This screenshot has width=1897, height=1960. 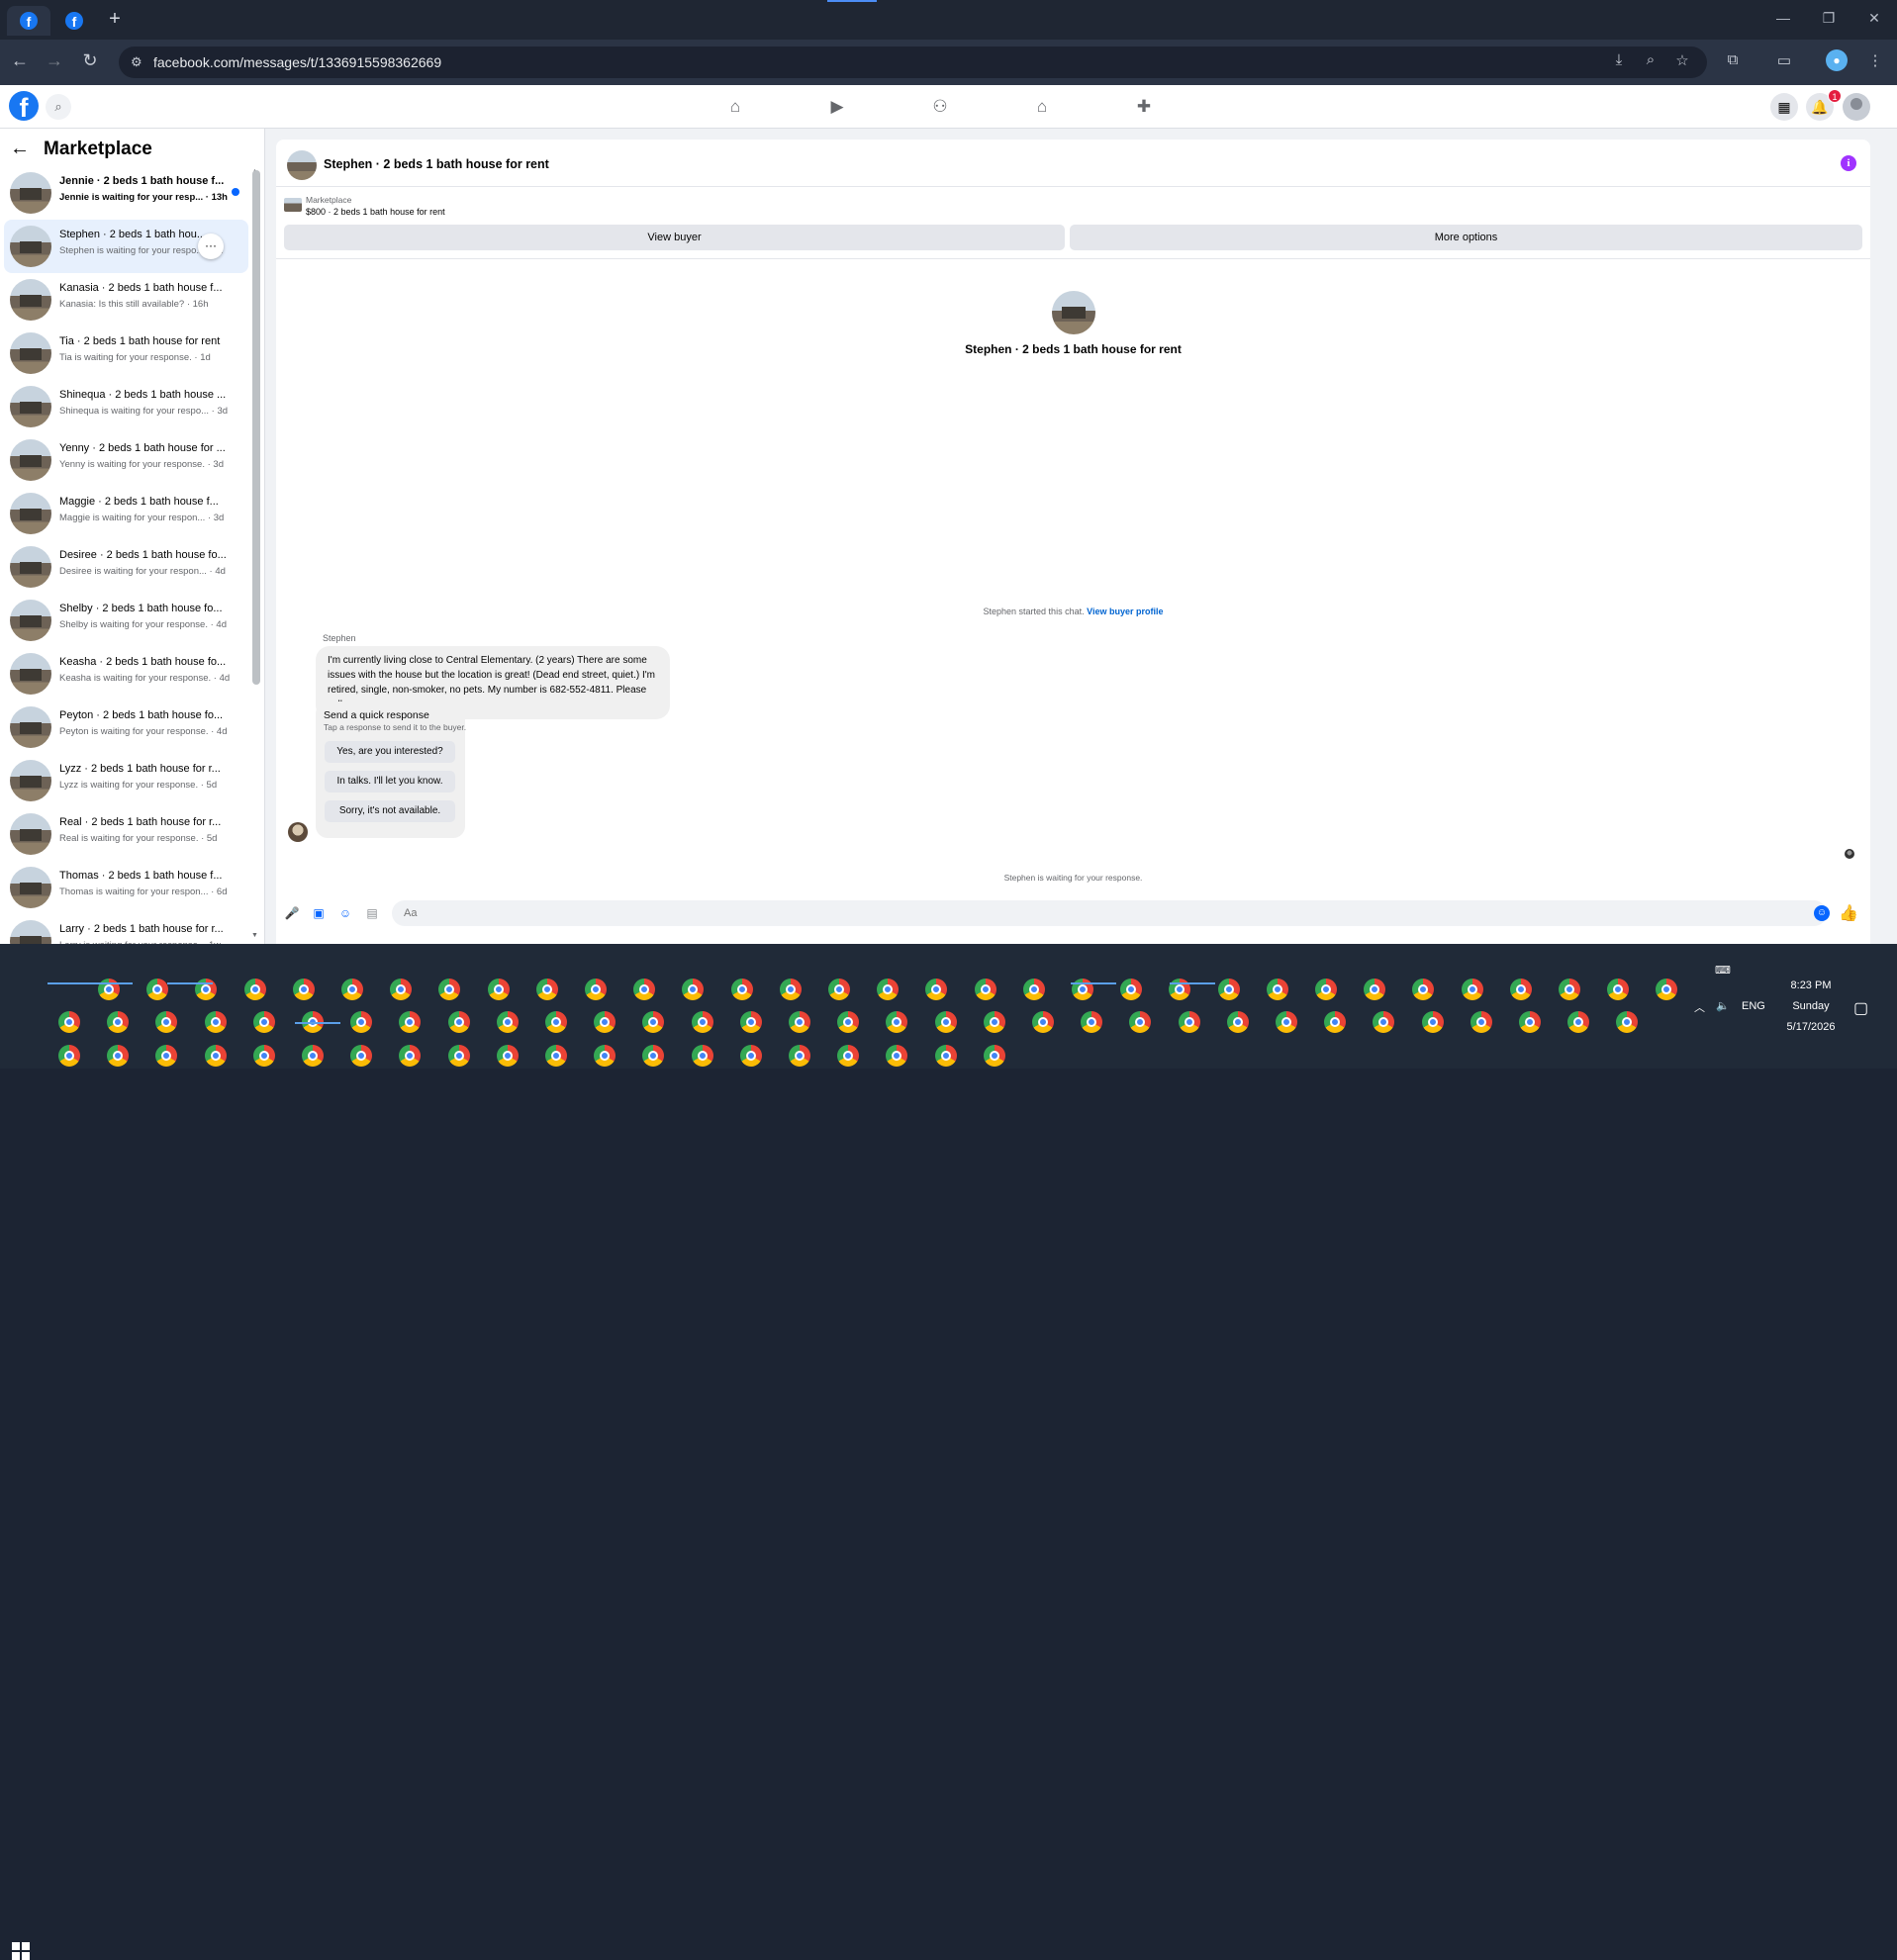 What do you see at coordinates (1753, 1006) in the screenshot?
I see `language-indicator: ENG` at bounding box center [1753, 1006].